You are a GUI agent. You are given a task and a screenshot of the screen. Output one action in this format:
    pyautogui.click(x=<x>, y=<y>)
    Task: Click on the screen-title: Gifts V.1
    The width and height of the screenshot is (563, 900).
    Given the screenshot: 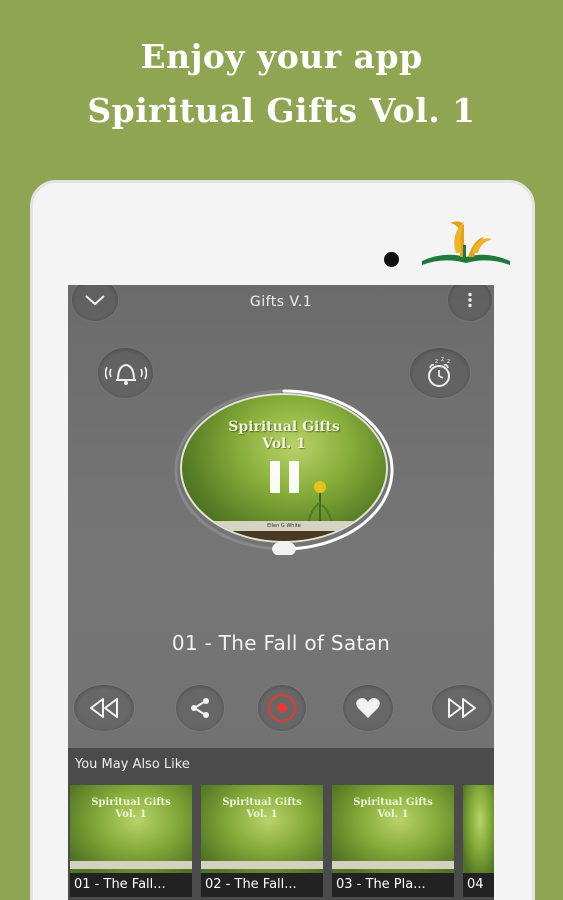 What is the action you would take?
    pyautogui.click(x=281, y=302)
    